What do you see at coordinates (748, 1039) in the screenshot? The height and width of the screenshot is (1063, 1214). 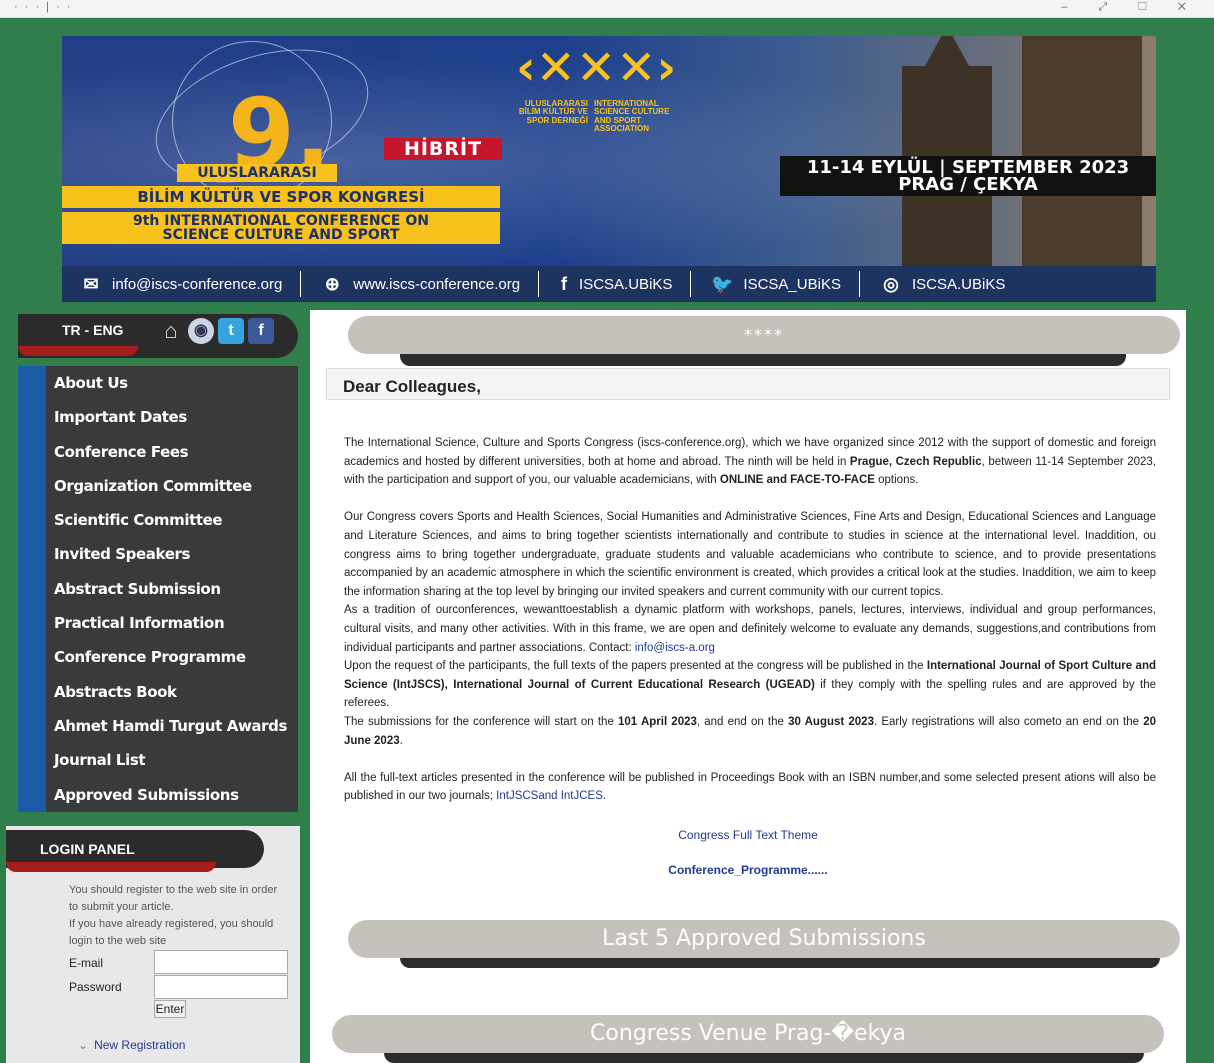 I see `congress-venue-header: Congress Venue Prag-�ekya` at bounding box center [748, 1039].